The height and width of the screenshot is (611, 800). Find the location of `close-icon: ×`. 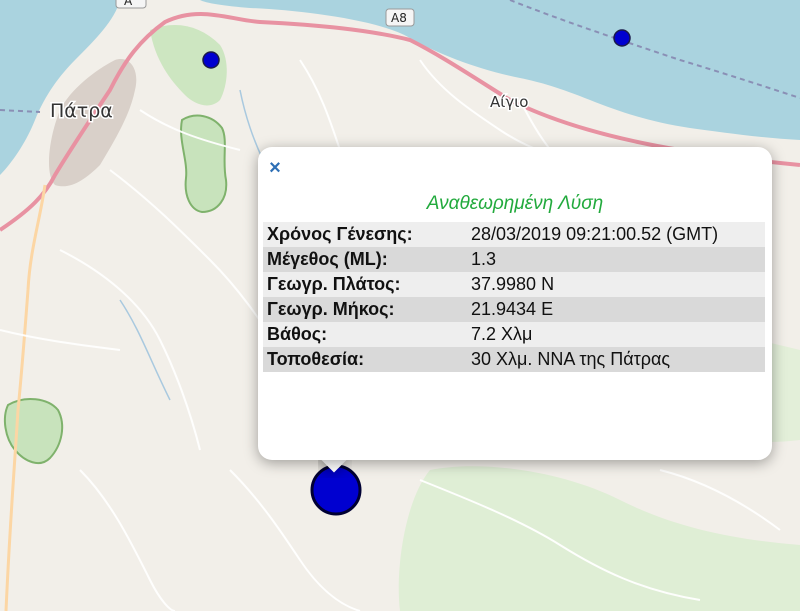

close-icon: × is located at coordinates (275, 168).